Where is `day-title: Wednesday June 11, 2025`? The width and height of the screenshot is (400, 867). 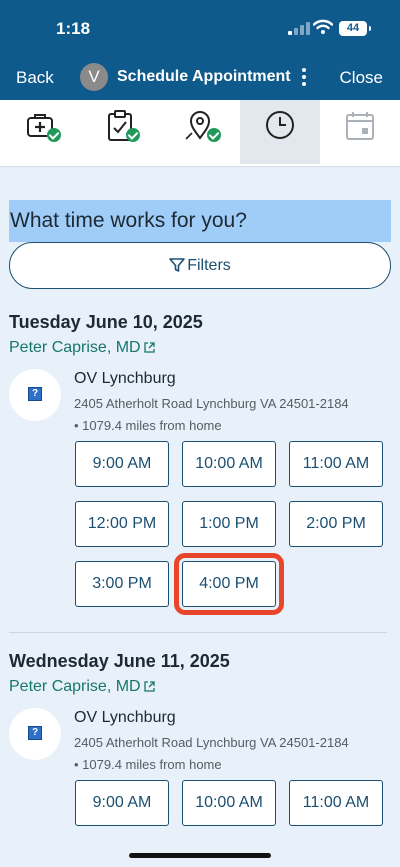
day-title: Wednesday June 11, 2025 is located at coordinates (119, 661).